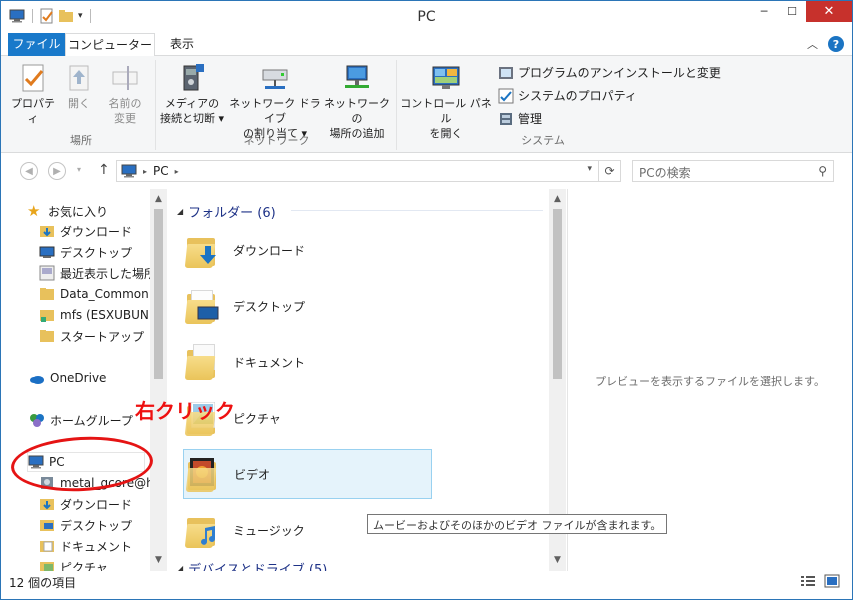 The width and height of the screenshot is (853, 600). What do you see at coordinates (29, 171) in the screenshot?
I see `back-button: ◀` at bounding box center [29, 171].